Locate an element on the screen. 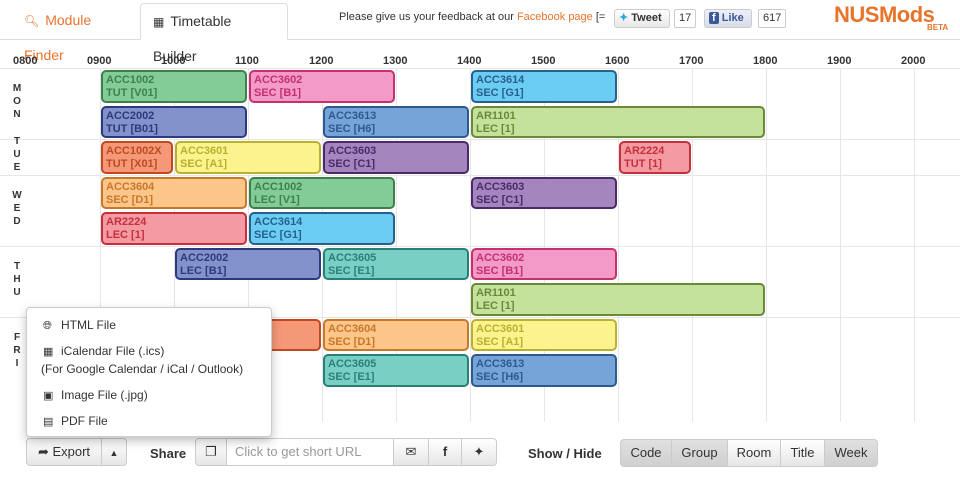  hour-label: 0800 is located at coordinates (25, 61).